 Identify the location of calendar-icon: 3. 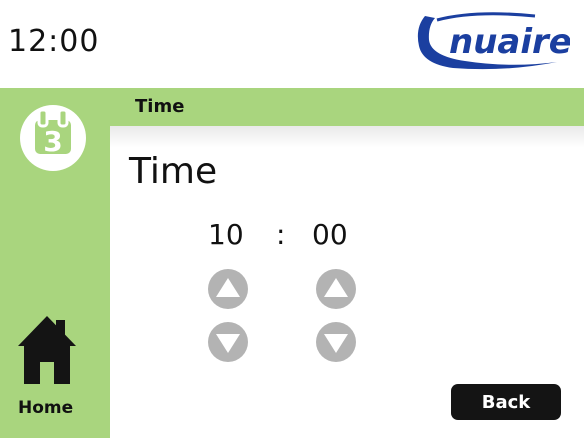
(53, 134).